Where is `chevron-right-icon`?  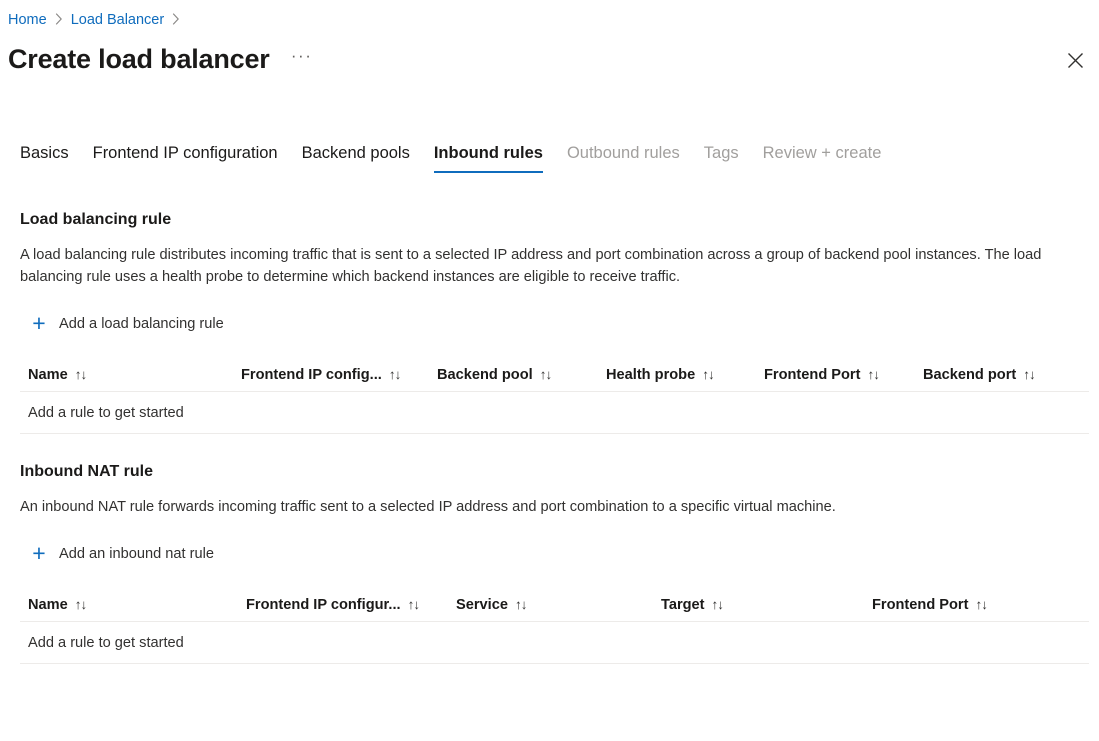
chevron-right-icon is located at coordinates (59, 19).